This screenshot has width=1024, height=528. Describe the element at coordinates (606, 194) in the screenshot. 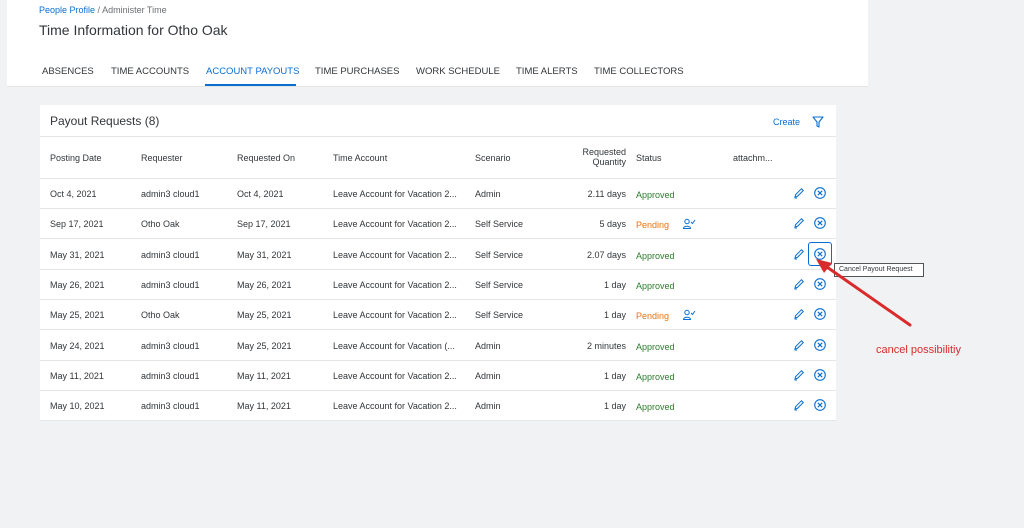

I see `cell-requested-quantity: 2.11 days` at that location.